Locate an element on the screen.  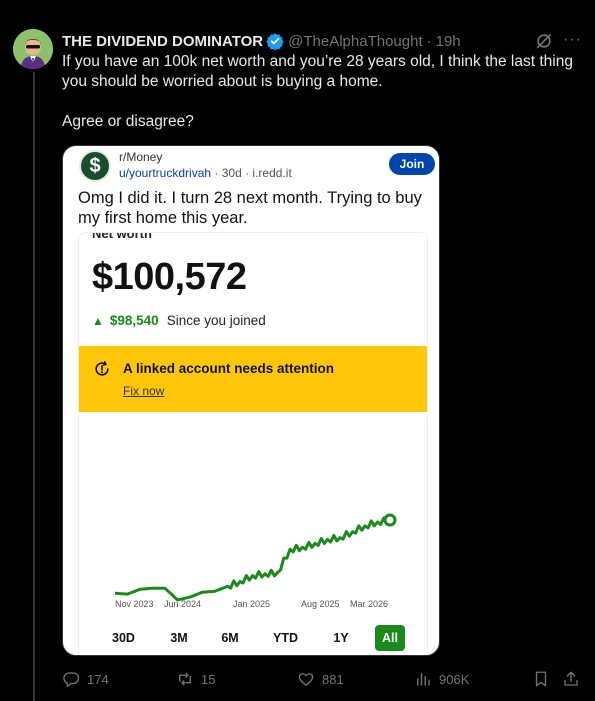
repost-icon is located at coordinates (185, 679).